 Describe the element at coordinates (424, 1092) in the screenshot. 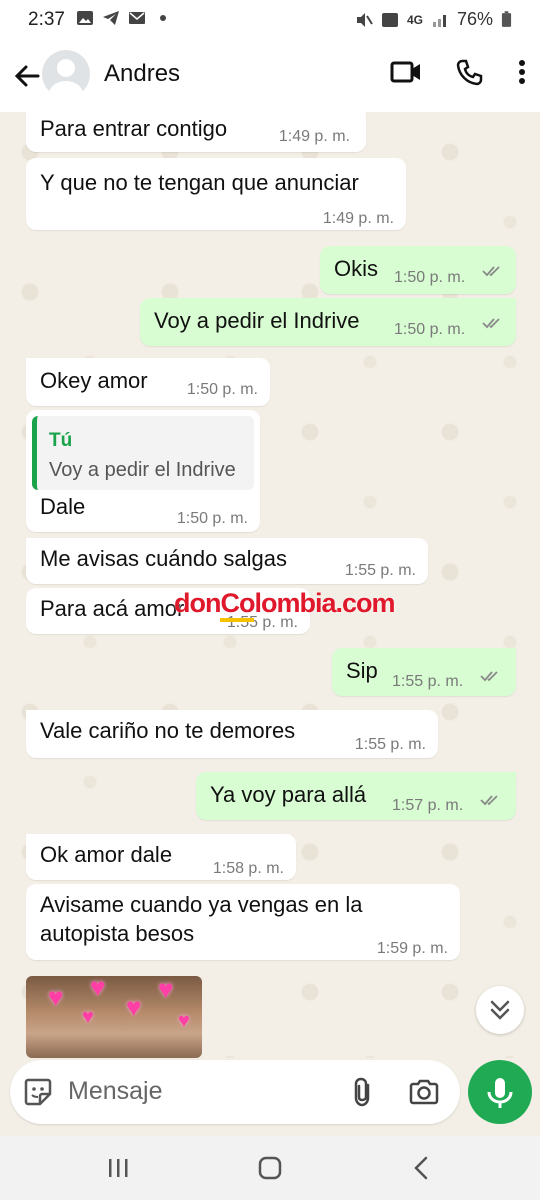

I see `camera-icon` at that location.